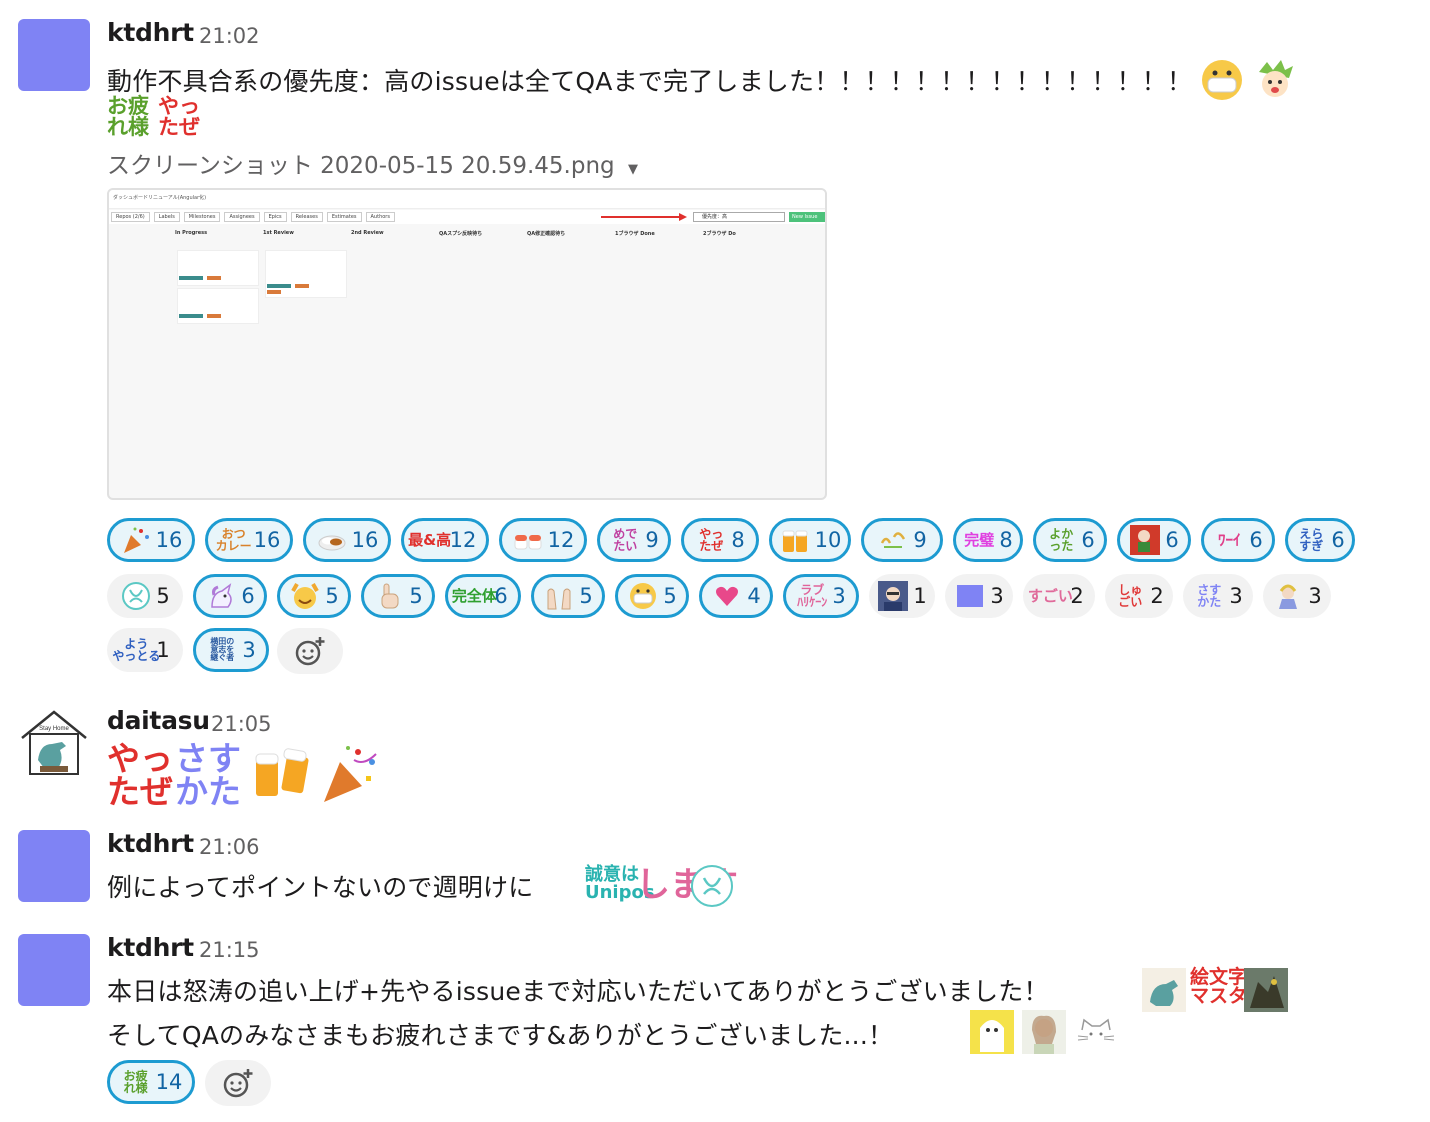  I want to click on otsukaresama-label: お疲 れ様, so click(135, 1082).